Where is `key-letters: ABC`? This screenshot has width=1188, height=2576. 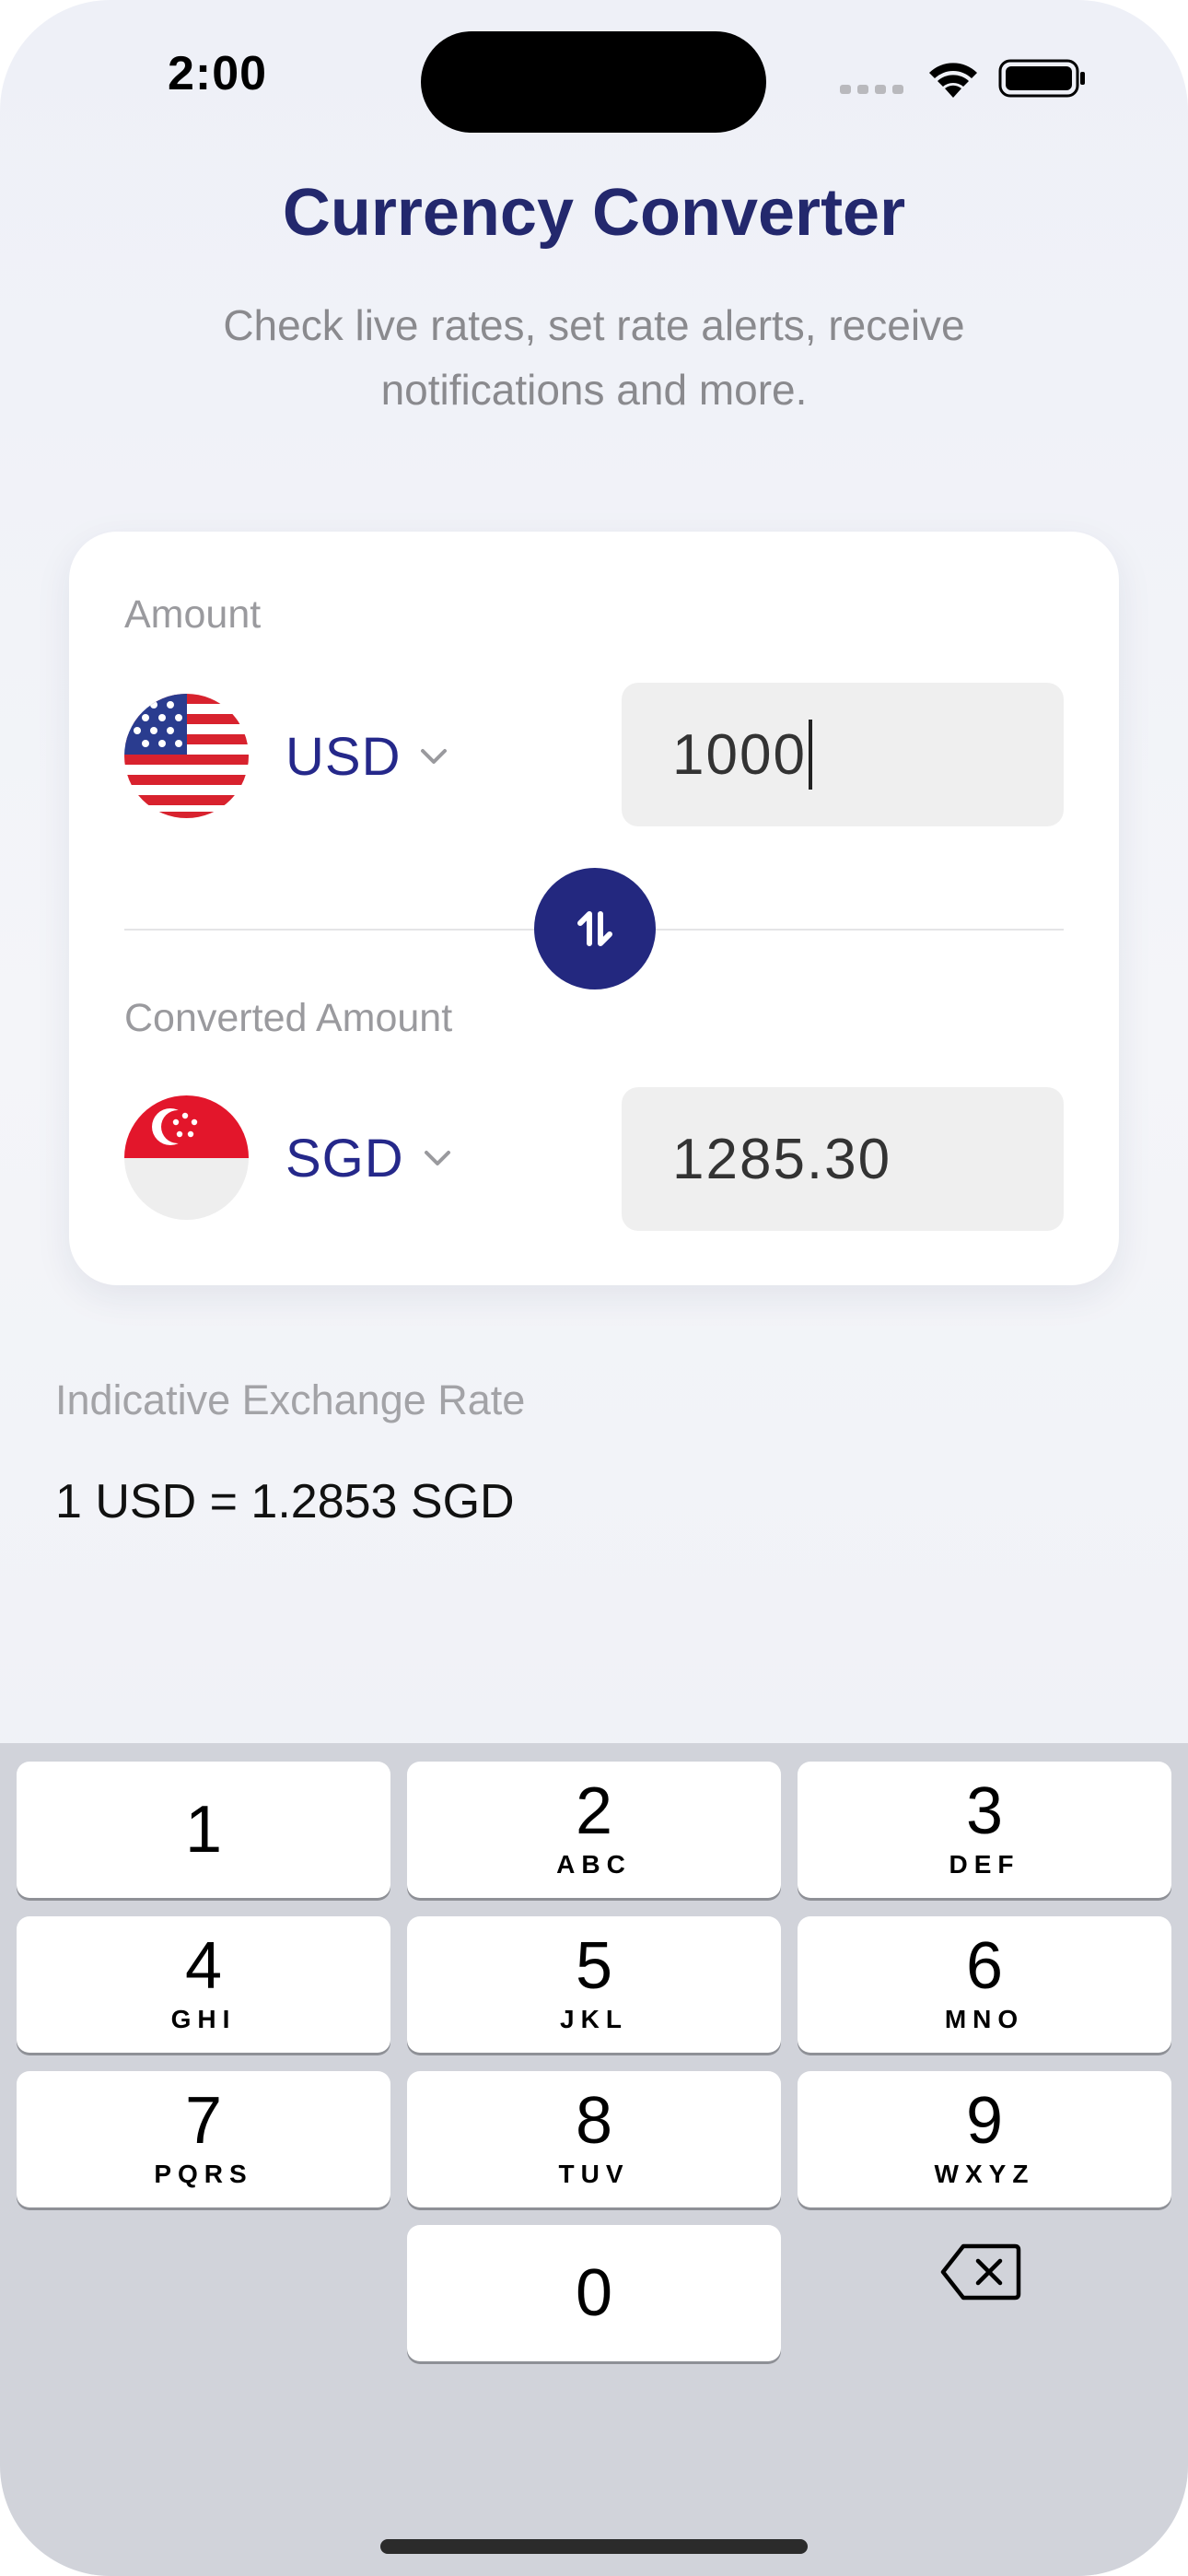 key-letters: ABC is located at coordinates (594, 1864).